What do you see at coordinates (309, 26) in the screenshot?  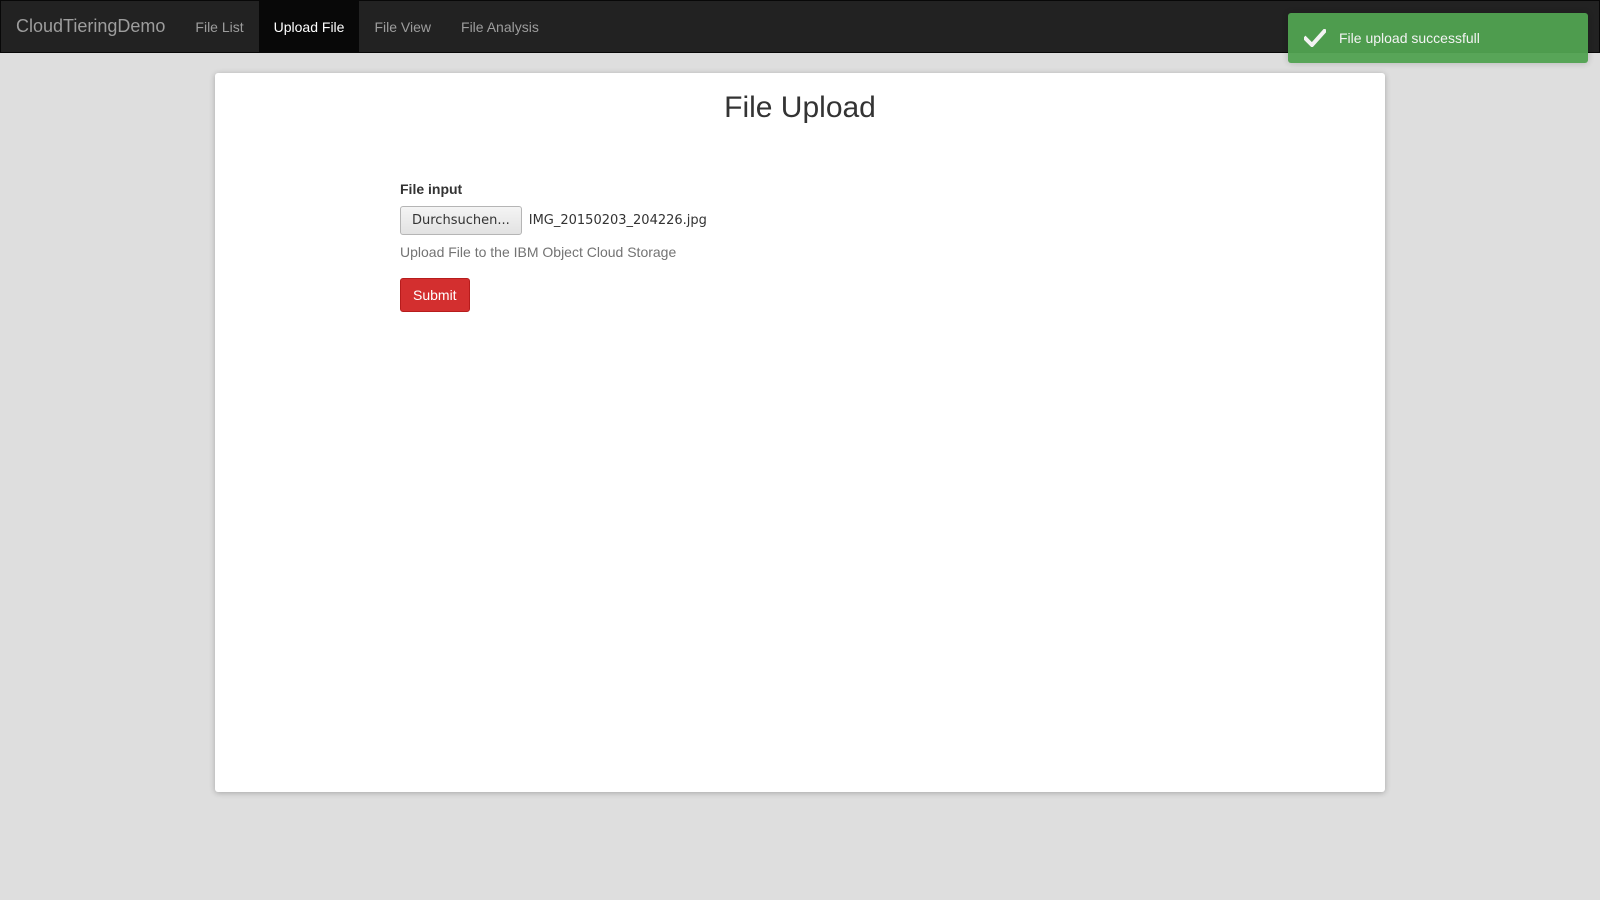 I see `nav-item-upload-file: Upload File` at bounding box center [309, 26].